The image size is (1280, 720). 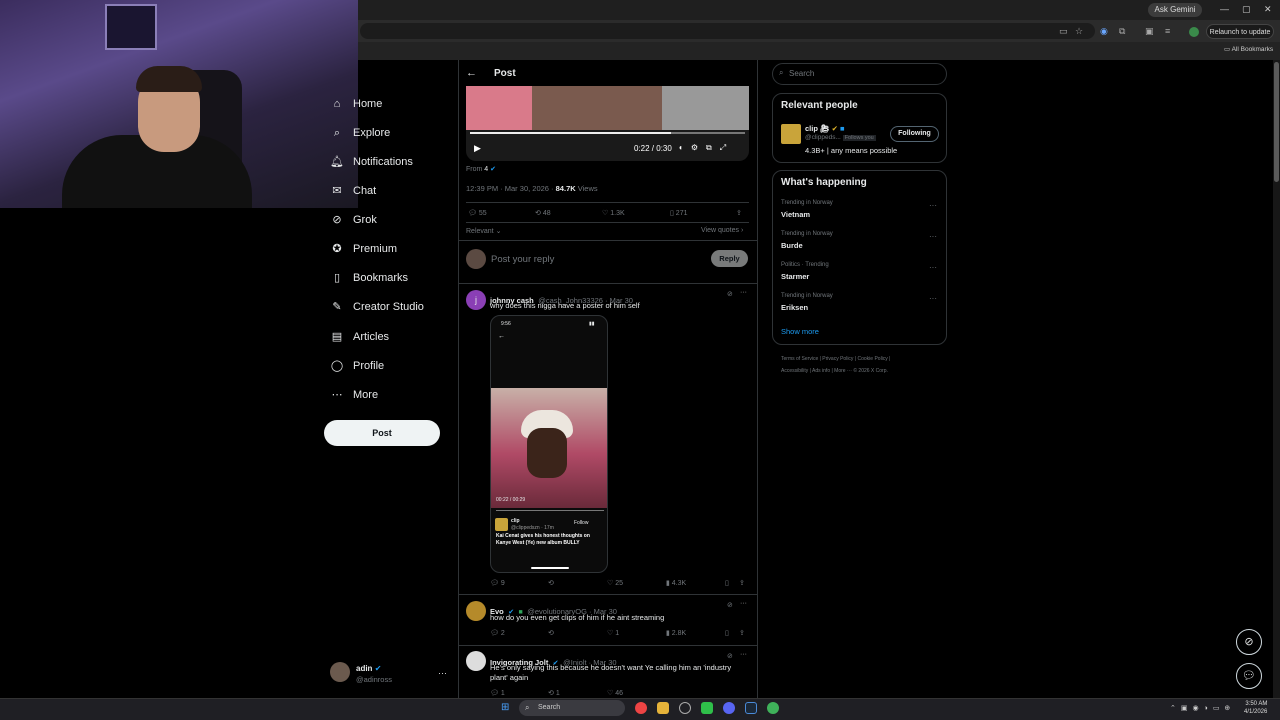 I want to click on reply-button: Reply, so click(x=729, y=258).